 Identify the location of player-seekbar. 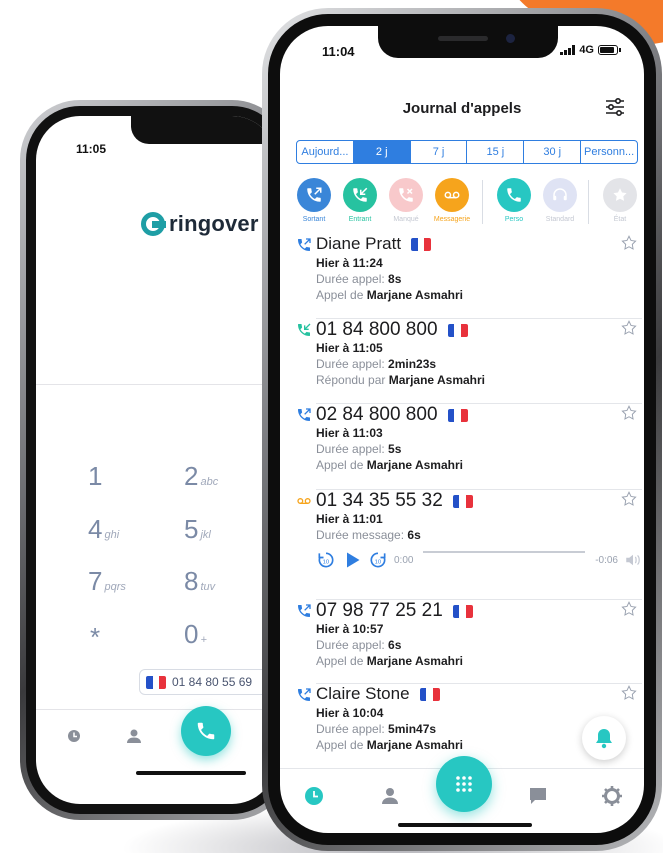
(504, 552).